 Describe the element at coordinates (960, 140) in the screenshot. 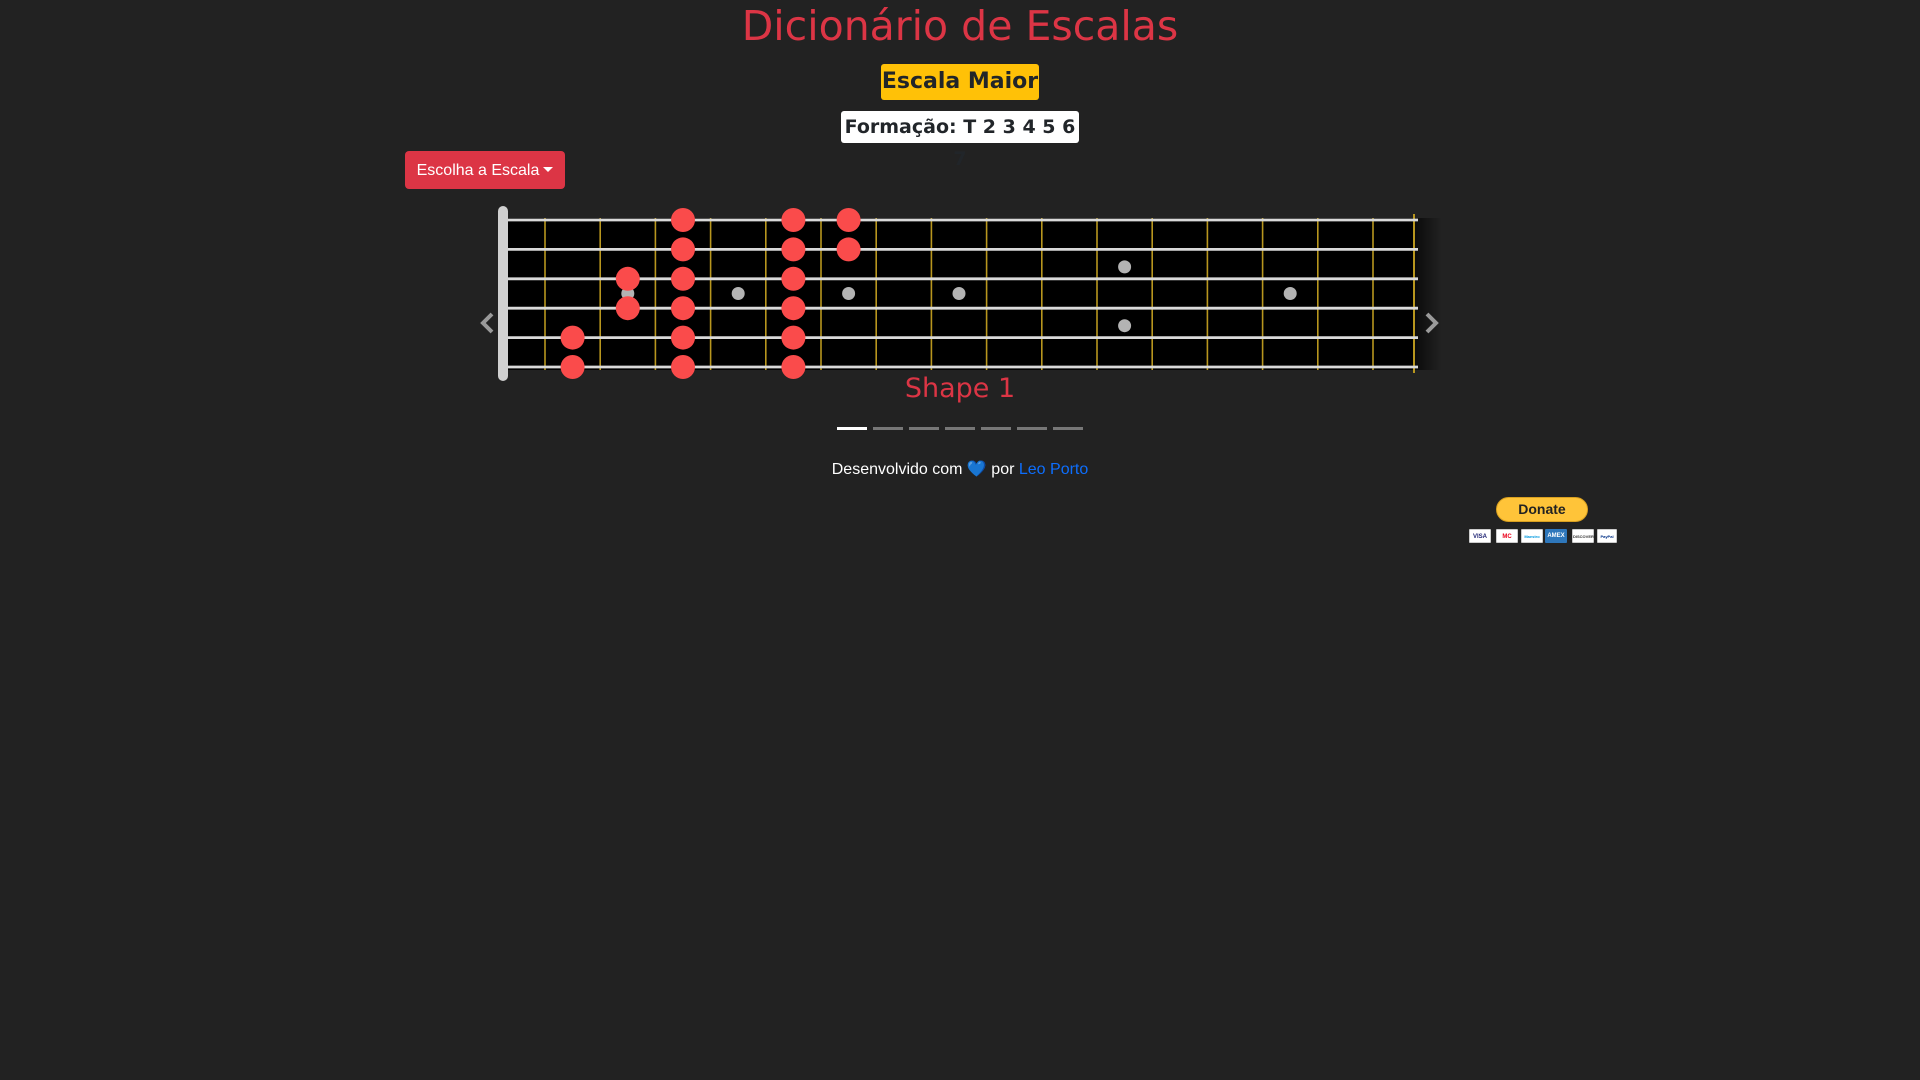

I see `formation-badge: Formação: T 2 3 4 5 6 7` at that location.